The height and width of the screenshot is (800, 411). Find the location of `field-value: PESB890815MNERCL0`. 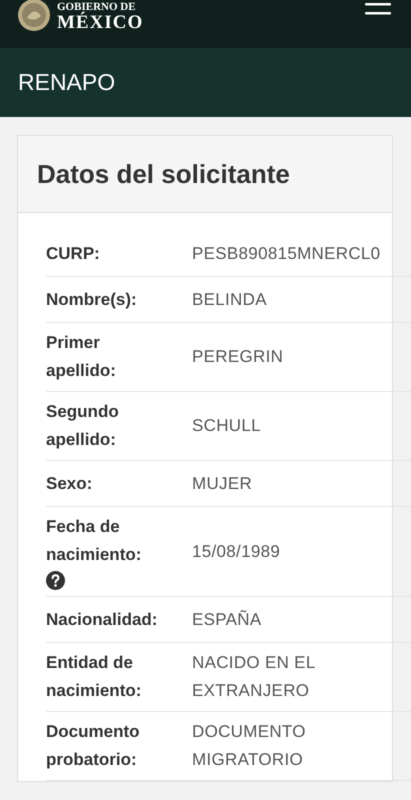

field-value: PESB890815MNERCL0 is located at coordinates (286, 253).